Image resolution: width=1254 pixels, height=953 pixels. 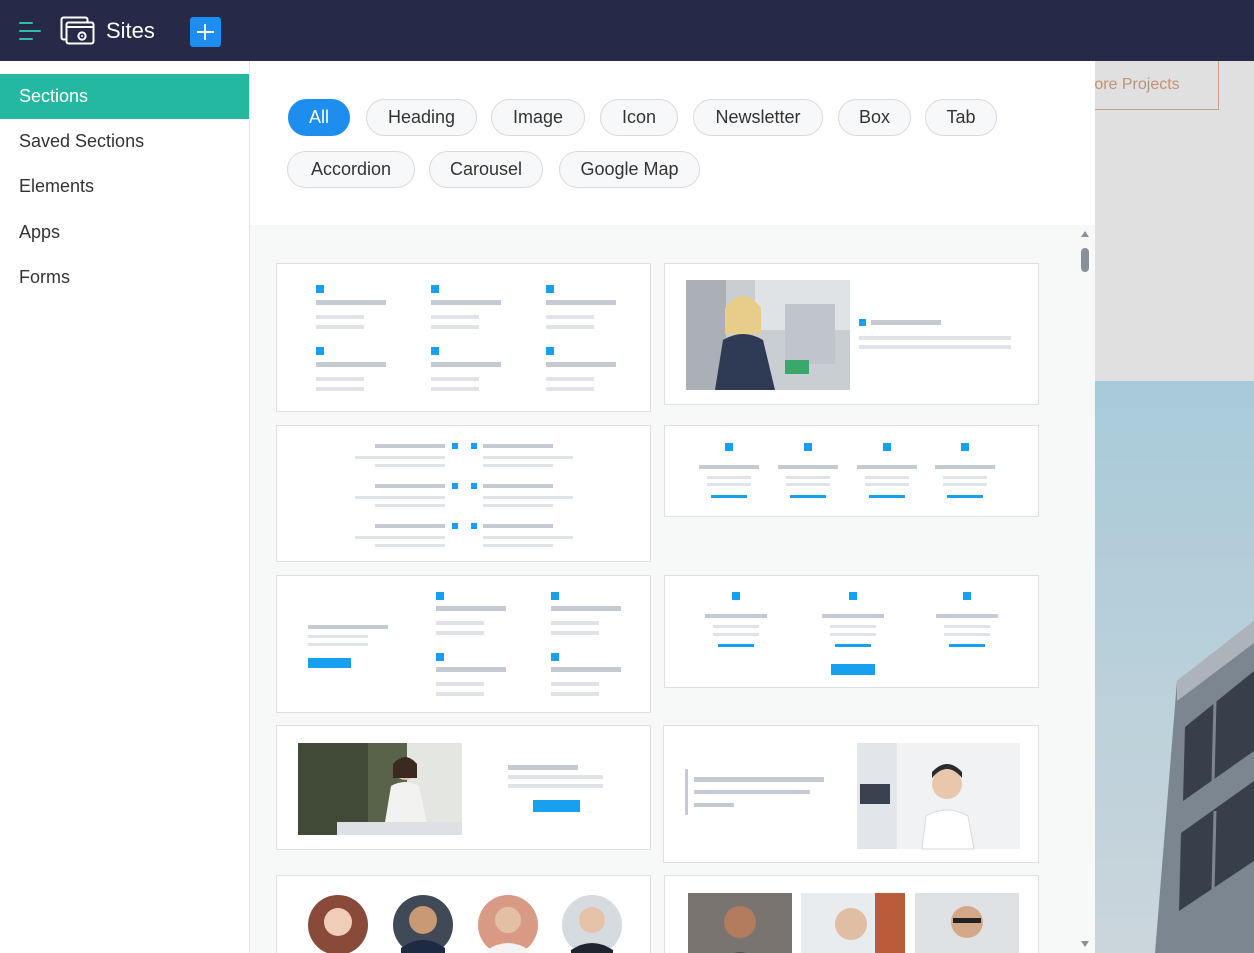 I want to click on sidebar-item-apps: Apps, so click(x=124, y=232).